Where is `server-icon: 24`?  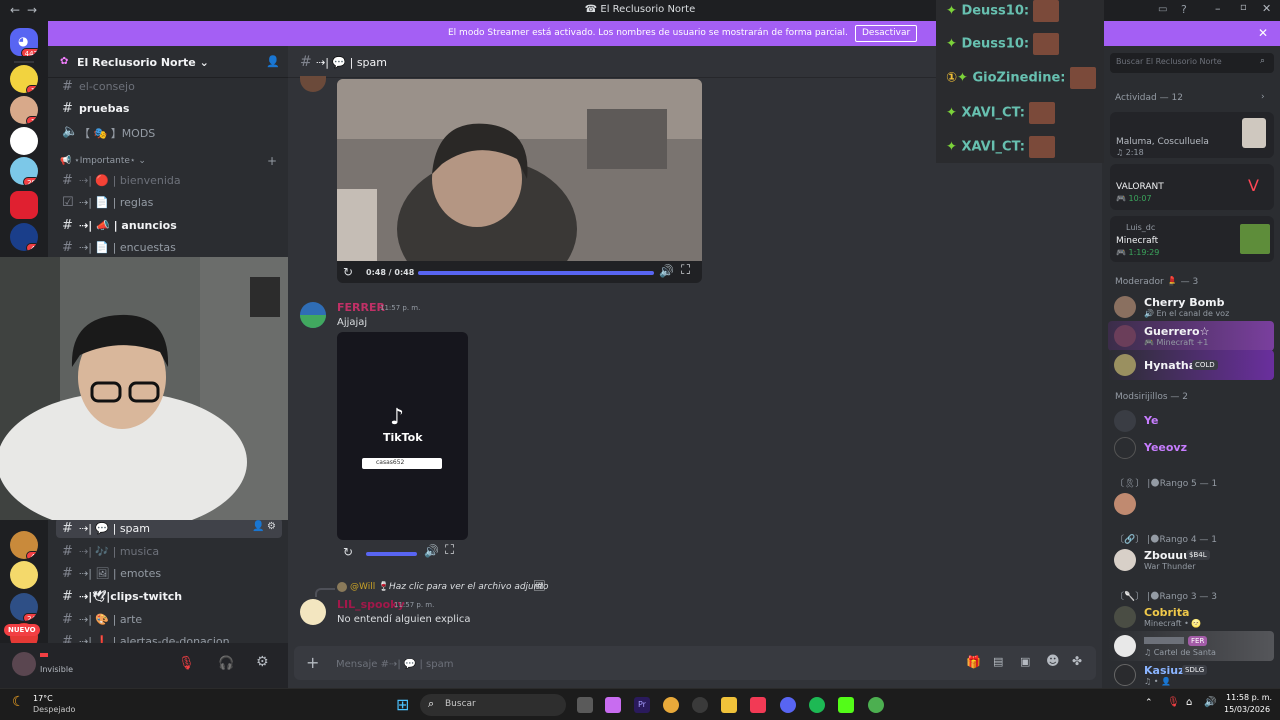 server-icon: 24 is located at coordinates (24, 607).